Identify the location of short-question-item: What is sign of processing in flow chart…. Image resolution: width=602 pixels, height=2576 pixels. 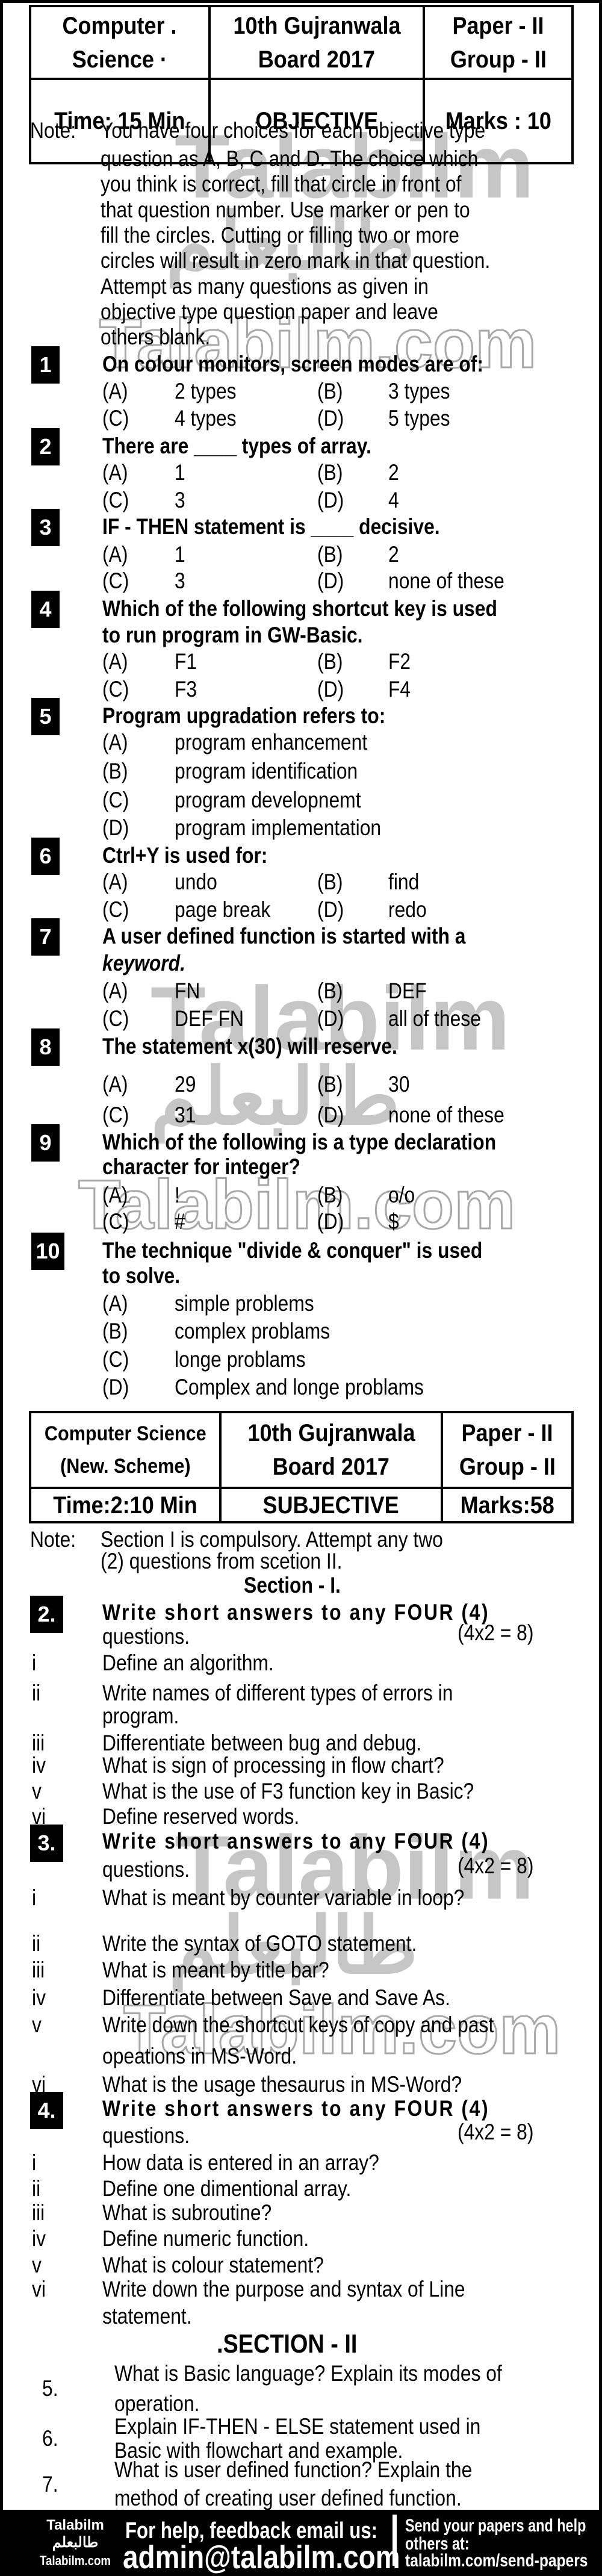
(273, 1766).